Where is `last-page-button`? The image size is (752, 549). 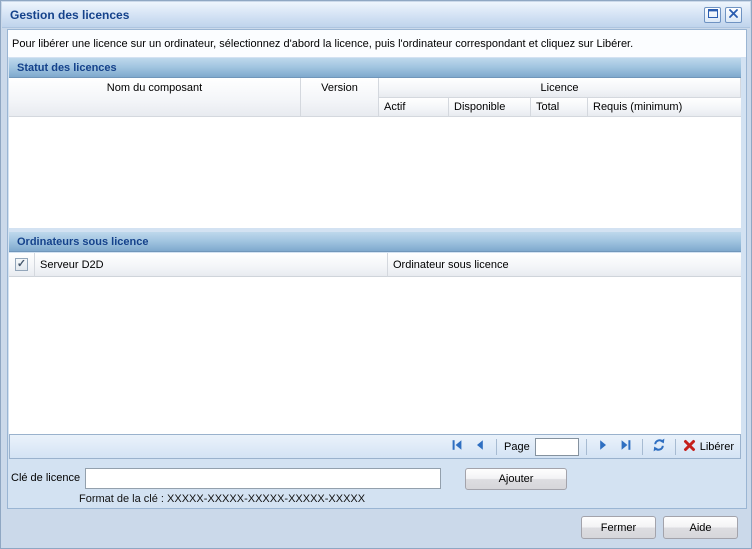
last-page-button is located at coordinates (626, 447).